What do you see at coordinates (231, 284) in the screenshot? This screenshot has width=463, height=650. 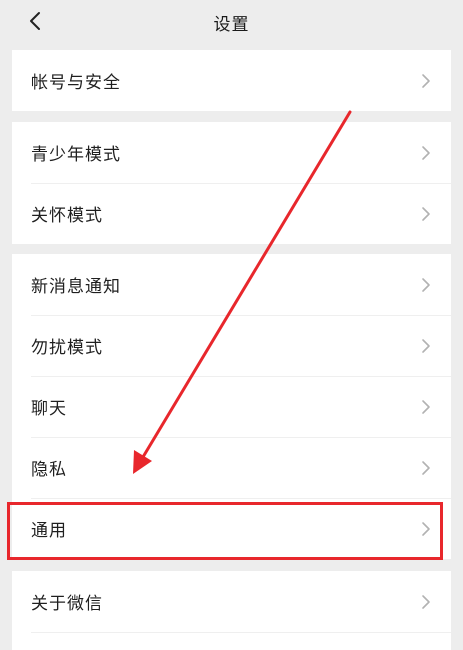 I see `settings-item-notifications: 新消息通知` at bounding box center [231, 284].